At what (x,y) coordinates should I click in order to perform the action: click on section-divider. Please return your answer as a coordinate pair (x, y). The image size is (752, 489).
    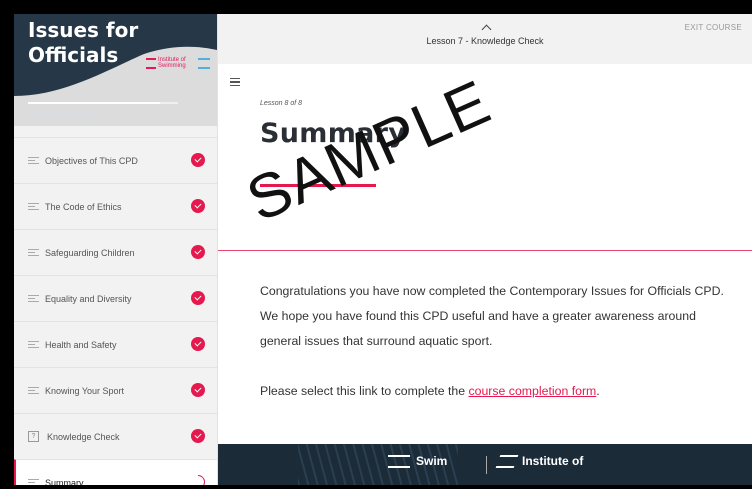
    Looking at the image, I should click on (485, 250).